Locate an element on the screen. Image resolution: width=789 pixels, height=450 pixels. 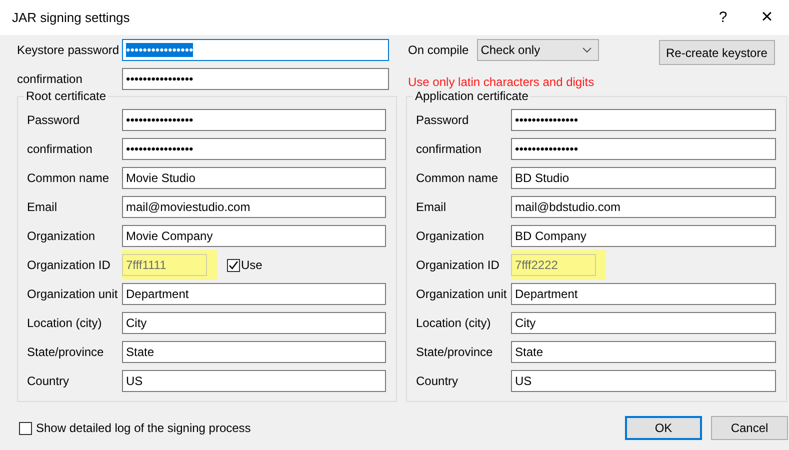
group-title: Root certificate is located at coordinates (66, 96).